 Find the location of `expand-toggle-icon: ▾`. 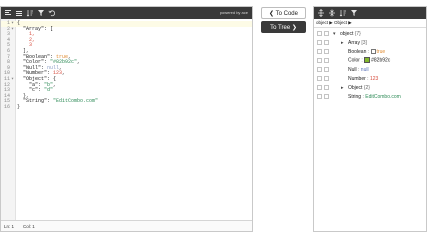

expand-toggle-icon: ▾ is located at coordinates (334, 34).